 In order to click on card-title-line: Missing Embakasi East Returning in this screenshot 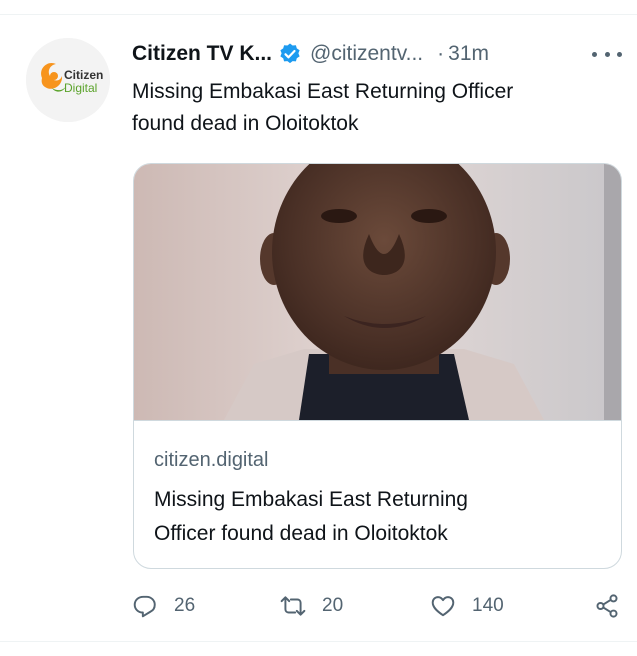, I will do `click(311, 499)`.